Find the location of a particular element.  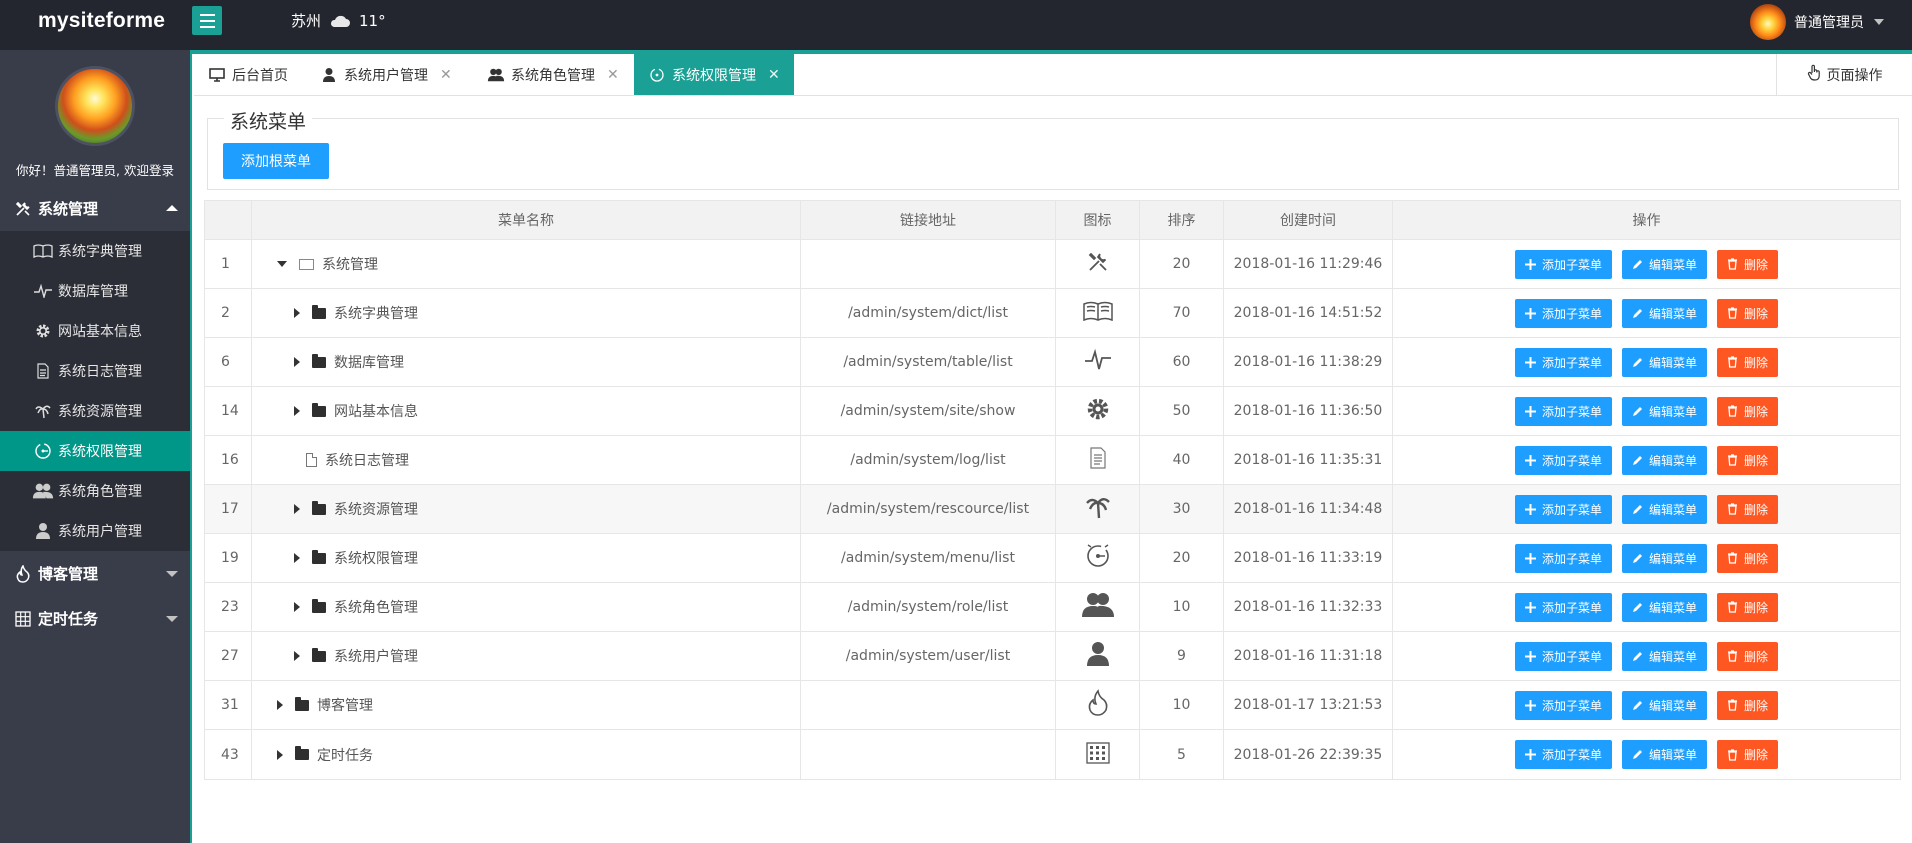

cell-id: 17 is located at coordinates (228, 509).